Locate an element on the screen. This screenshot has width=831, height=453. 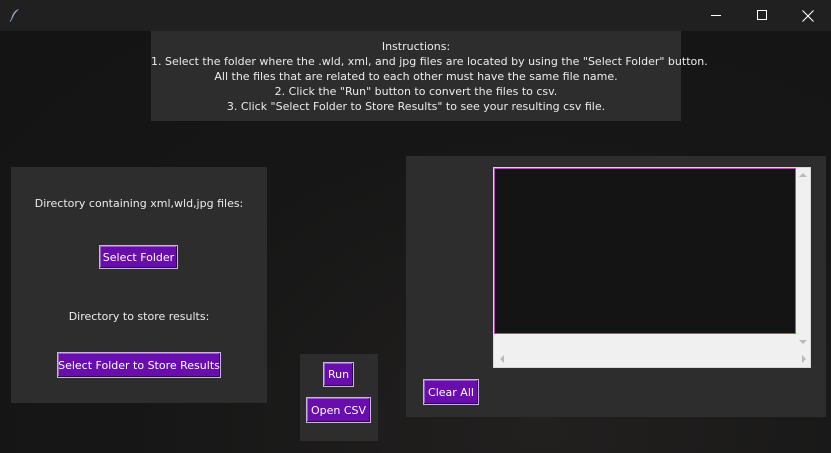
run-panel: Run Open CSV is located at coordinates (339, 397).